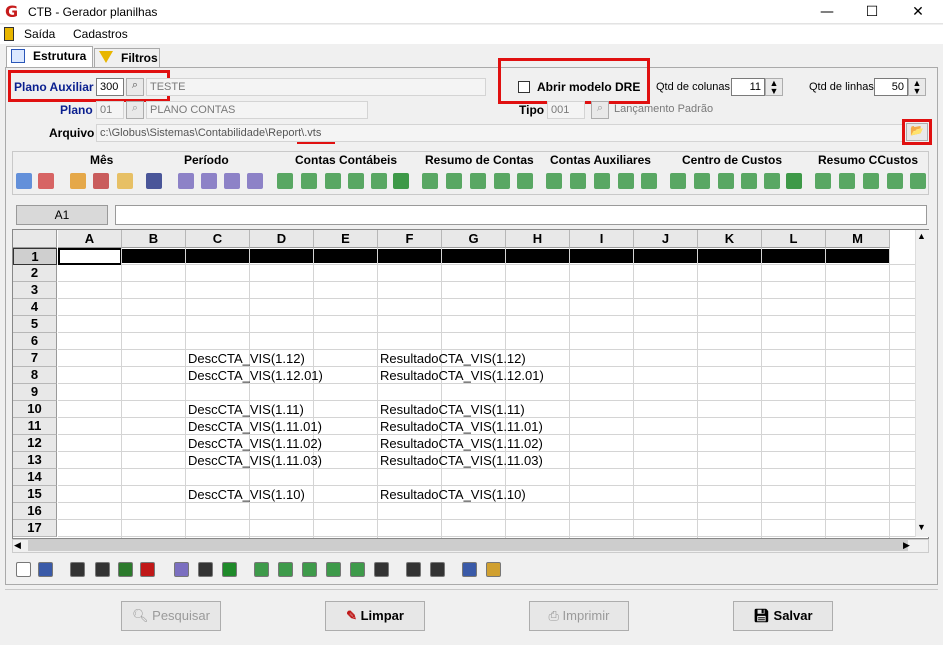  I want to click on search-plano-auxiliar-button: ⌕, so click(135, 87).